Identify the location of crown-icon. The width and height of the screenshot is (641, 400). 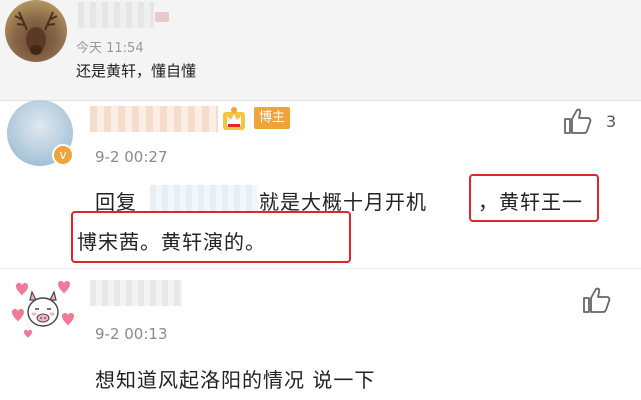
(234, 118).